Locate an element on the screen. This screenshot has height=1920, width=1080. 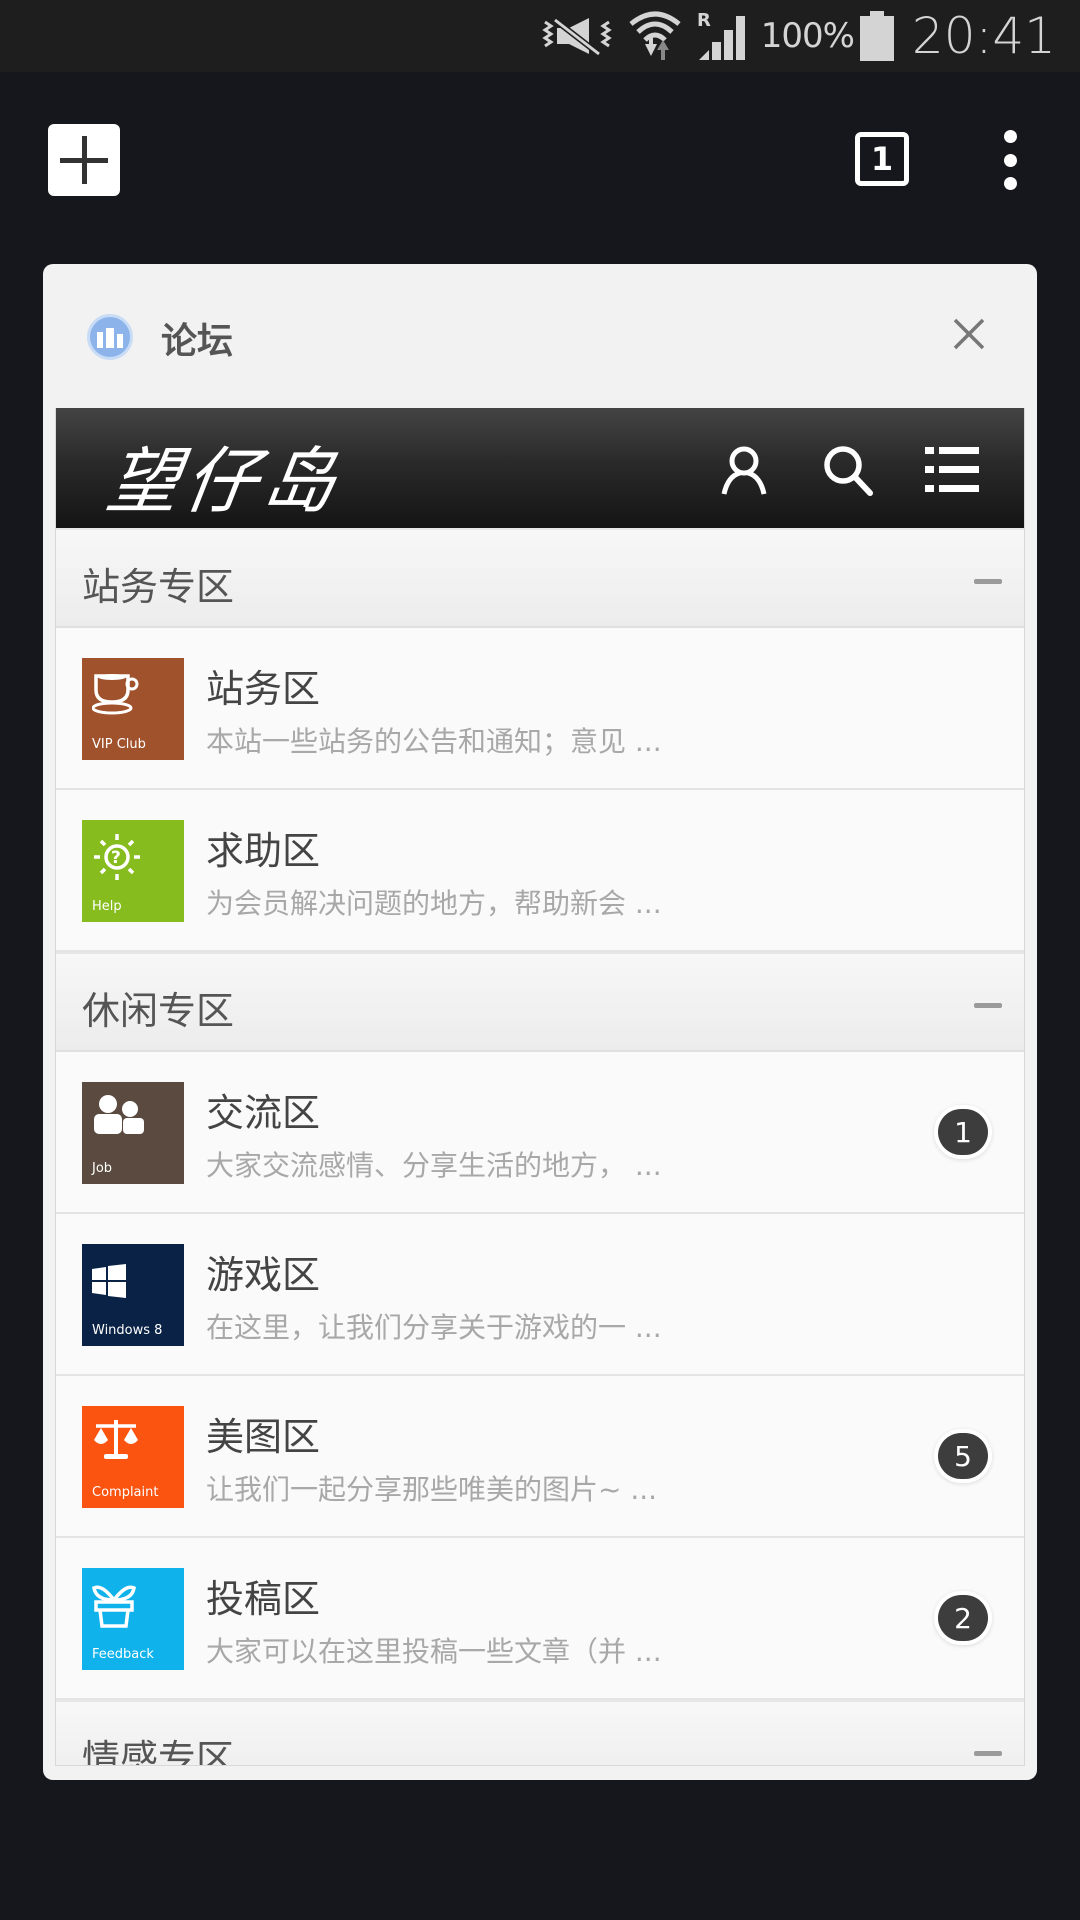
vibrate-mute-icon is located at coordinates (577, 36).